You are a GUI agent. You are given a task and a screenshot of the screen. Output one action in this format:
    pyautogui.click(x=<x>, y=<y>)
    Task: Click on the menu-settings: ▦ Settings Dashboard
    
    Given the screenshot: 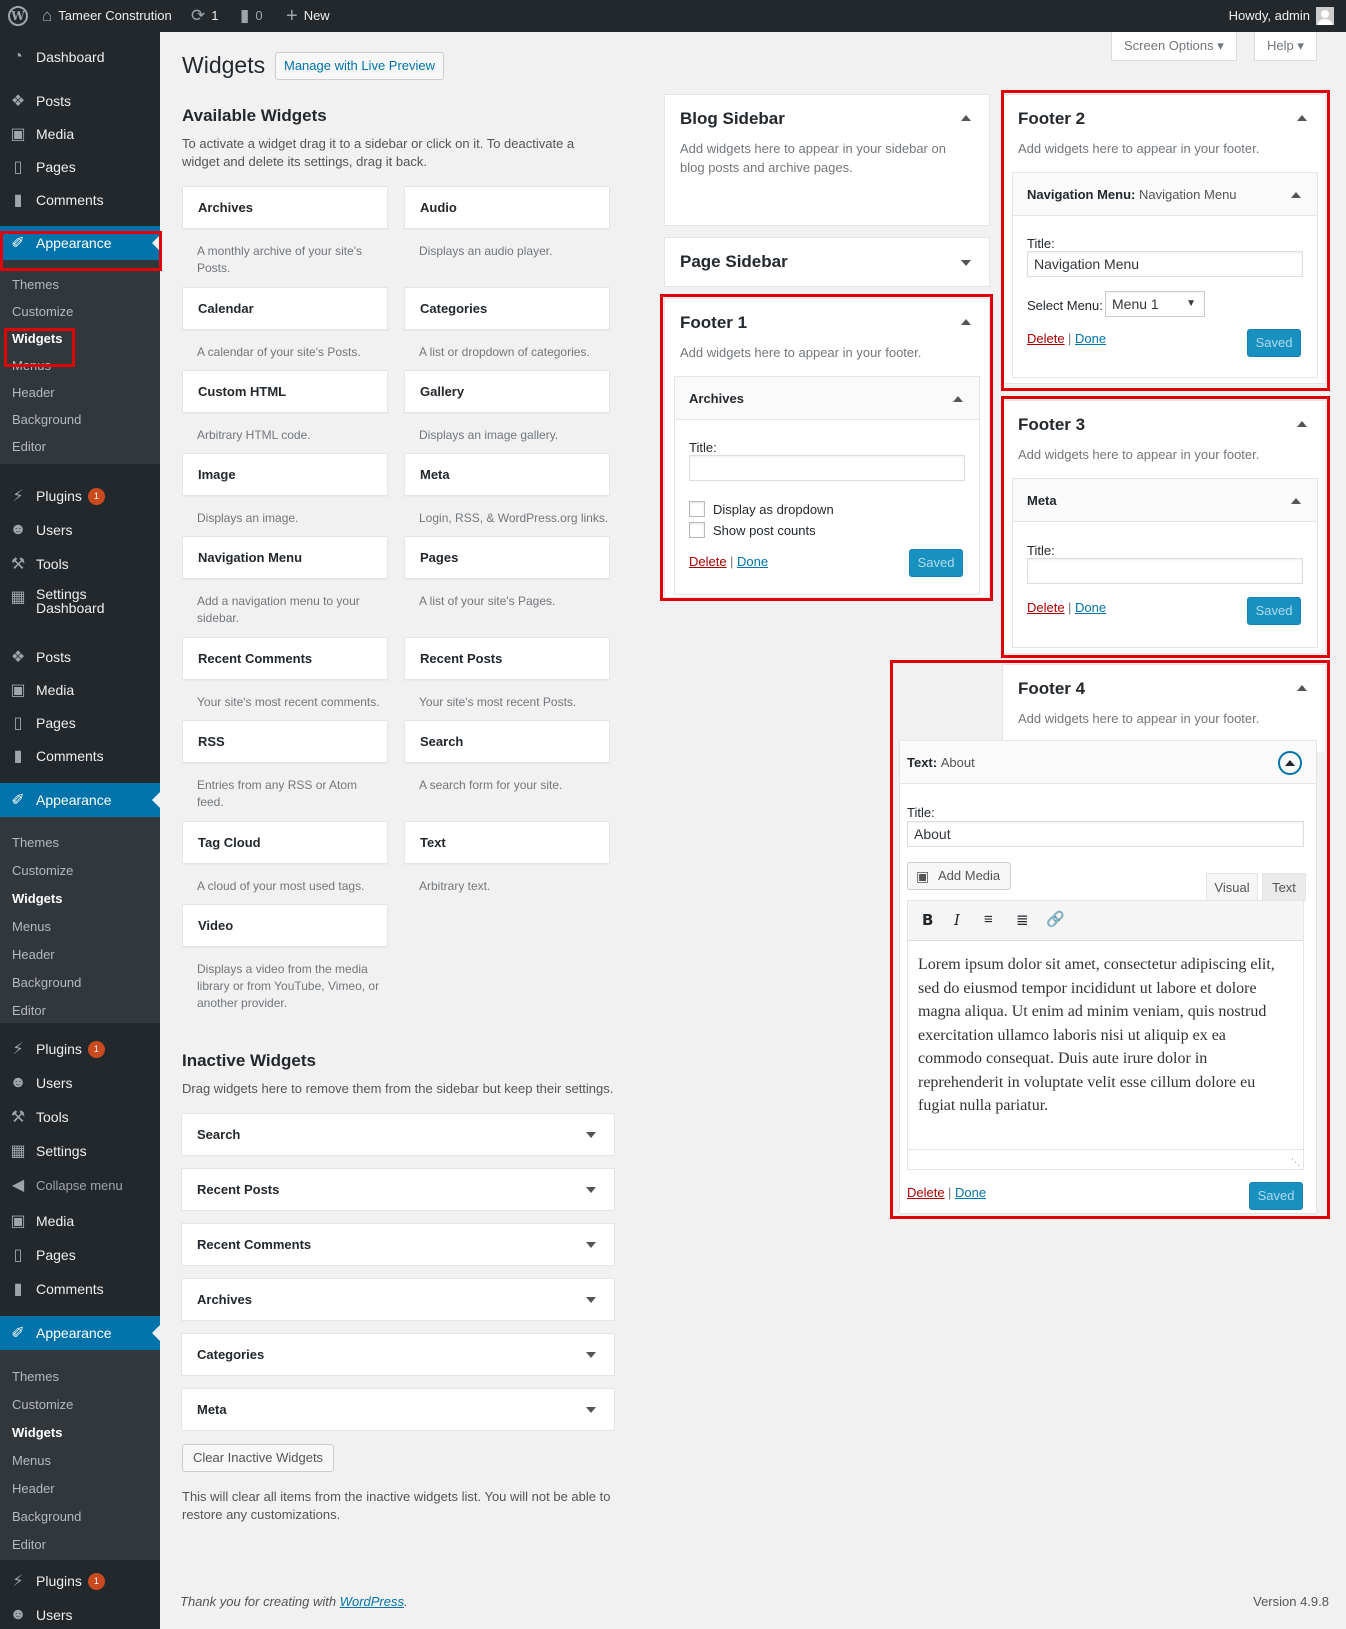 What is the action you would take?
    pyautogui.click(x=80, y=601)
    